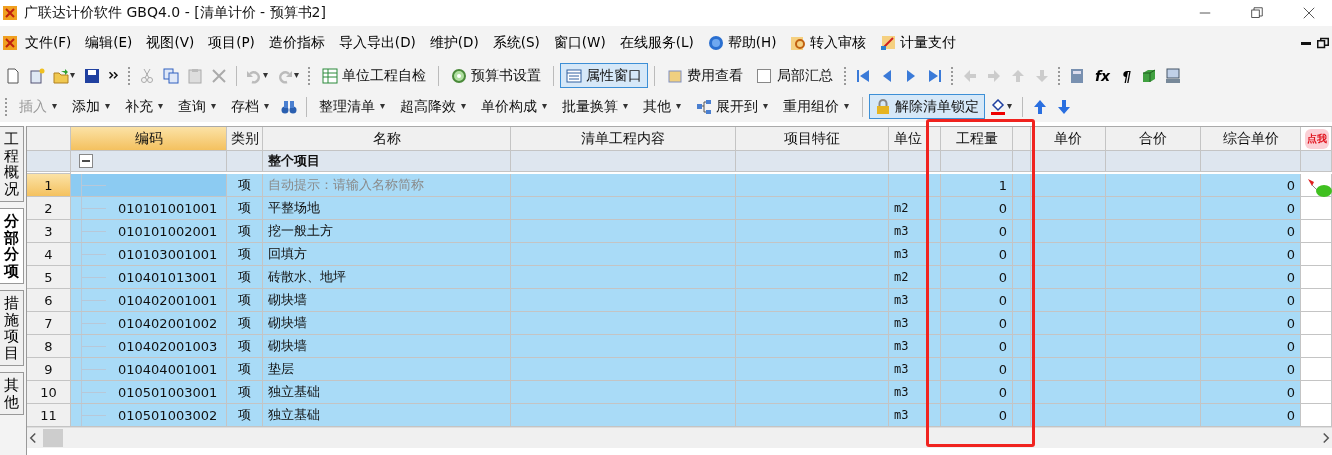  Describe the element at coordinates (977, 139) in the screenshot. I see `column-header: 工程量` at that location.